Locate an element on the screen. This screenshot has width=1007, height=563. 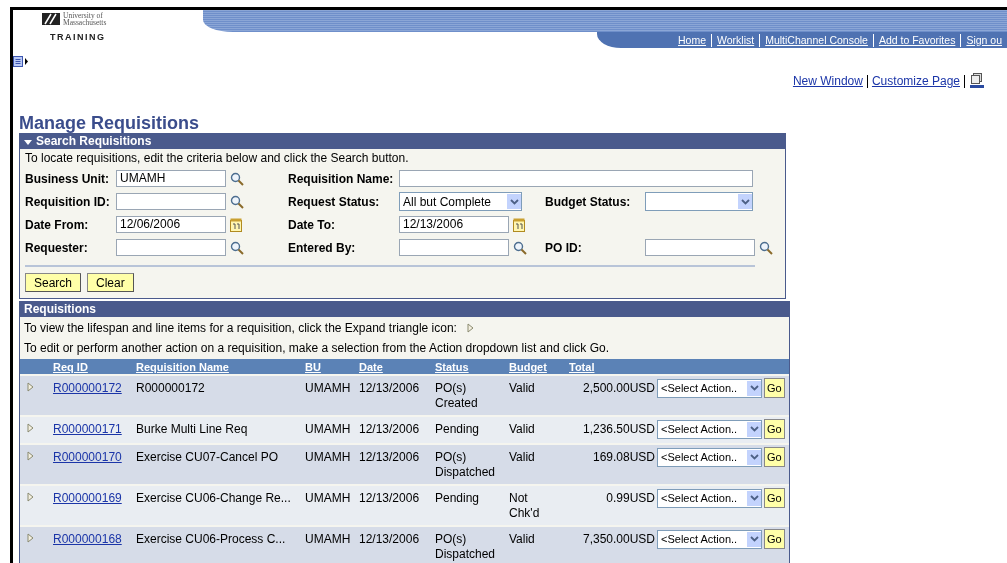
field-label: Request Status: is located at coordinates (334, 201).